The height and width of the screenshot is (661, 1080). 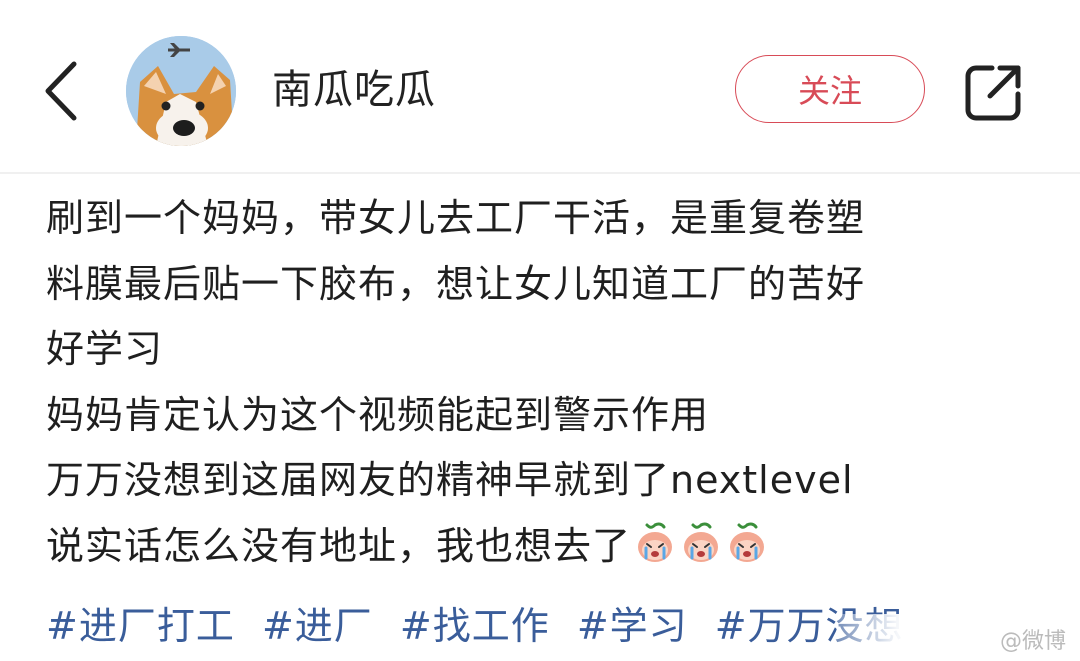 What do you see at coordinates (63, 91) in the screenshot?
I see `chevron-left-icon` at bounding box center [63, 91].